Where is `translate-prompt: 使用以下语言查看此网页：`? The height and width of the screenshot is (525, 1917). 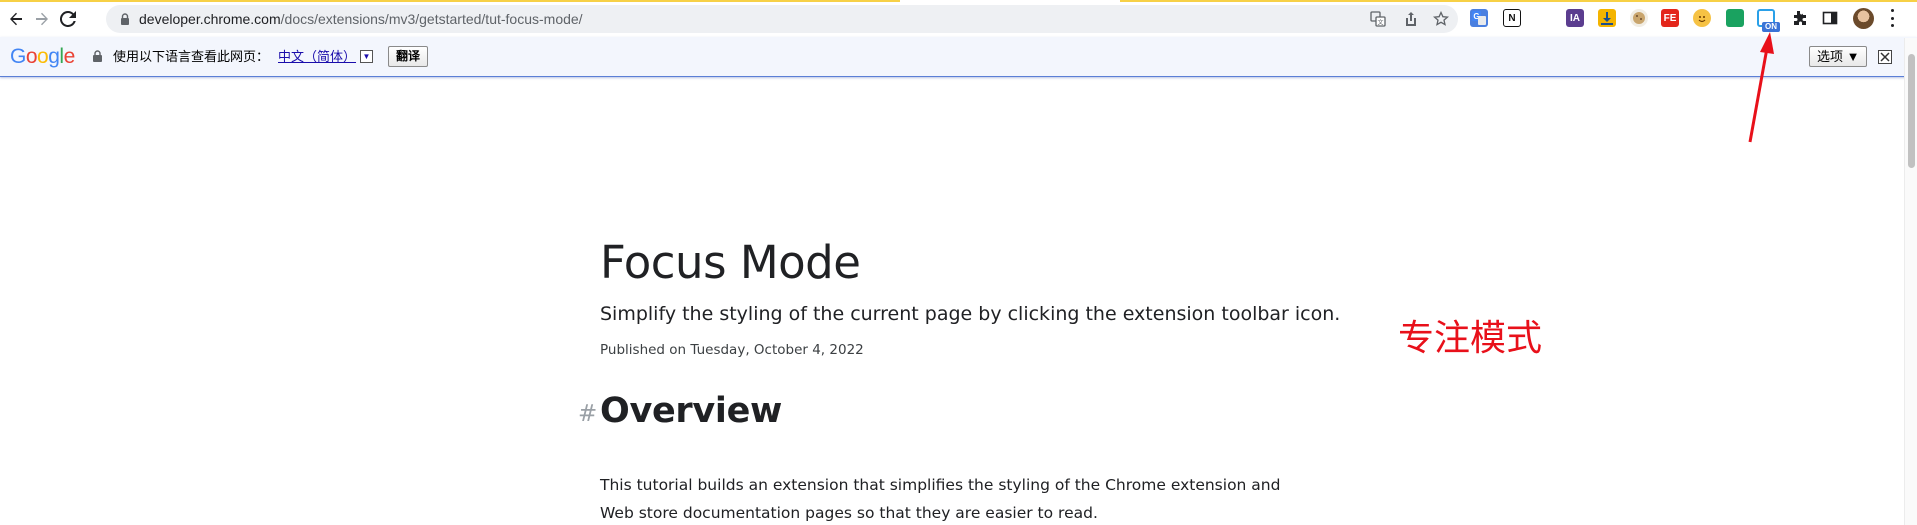 translate-prompt: 使用以下语言查看此网页： is located at coordinates (191, 56).